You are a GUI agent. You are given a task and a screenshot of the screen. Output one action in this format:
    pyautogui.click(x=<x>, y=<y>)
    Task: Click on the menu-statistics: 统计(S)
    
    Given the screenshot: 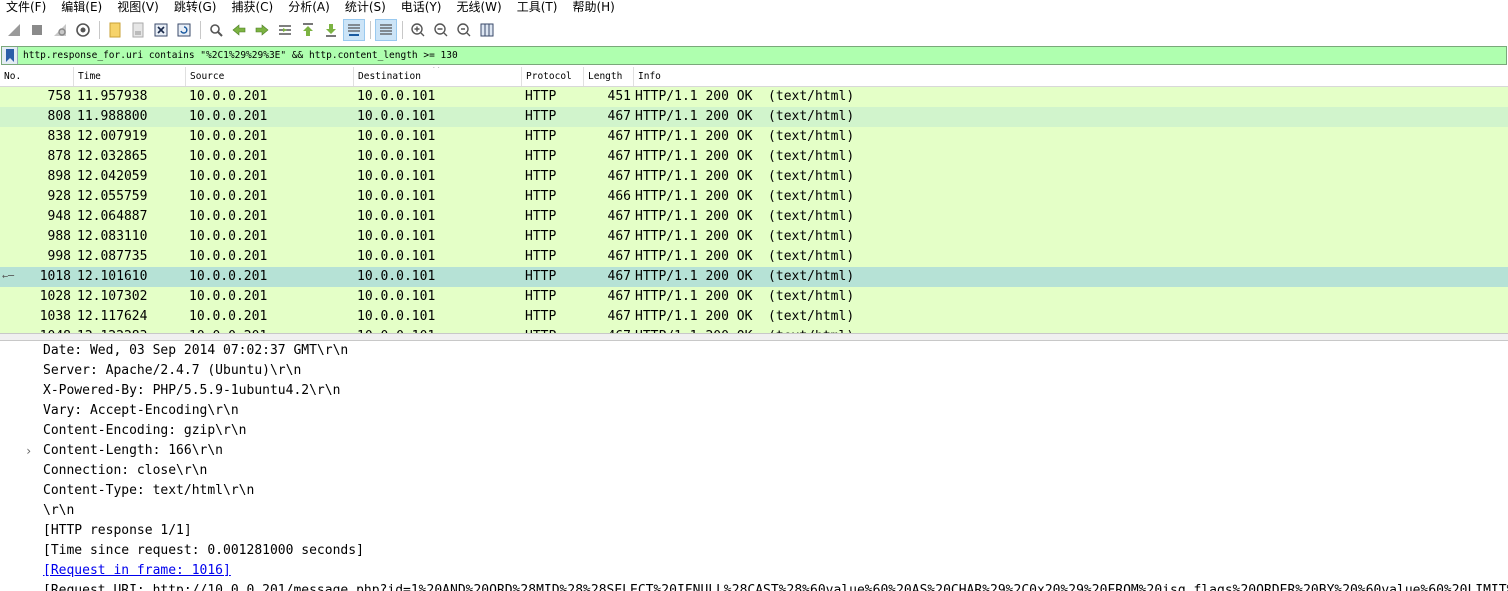 What is the action you would take?
    pyautogui.click(x=365, y=7)
    